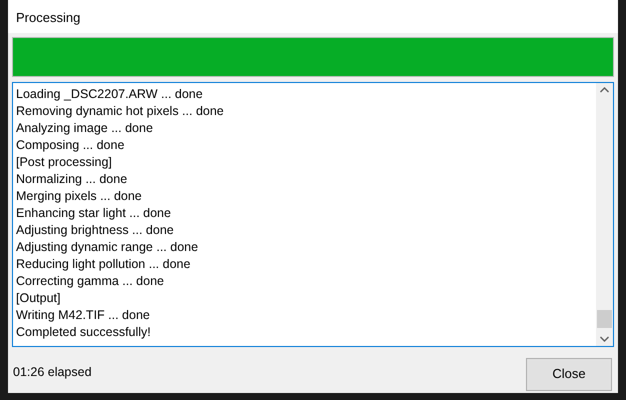  Describe the element at coordinates (103, 264) in the screenshot. I see `log-line: Reducing light pollution ... done` at that location.